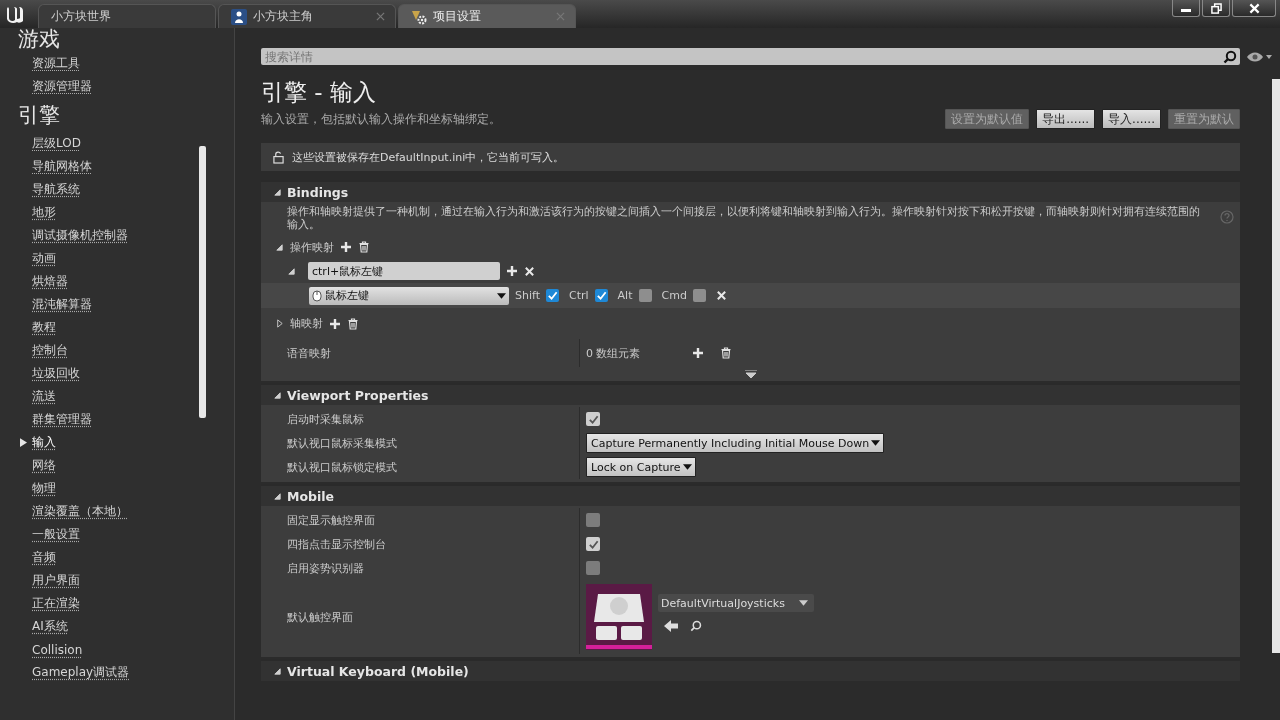 This screenshot has height=720, width=1280. I want to click on category-header: Mobile, so click(750, 495).